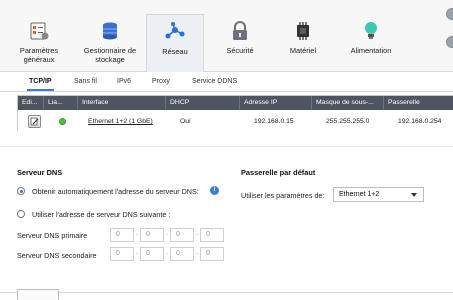 Image resolution: width=453 pixels, height=300 pixels. I want to click on interface-name: Ethernet 1+2 (1 GbE), so click(118, 121).